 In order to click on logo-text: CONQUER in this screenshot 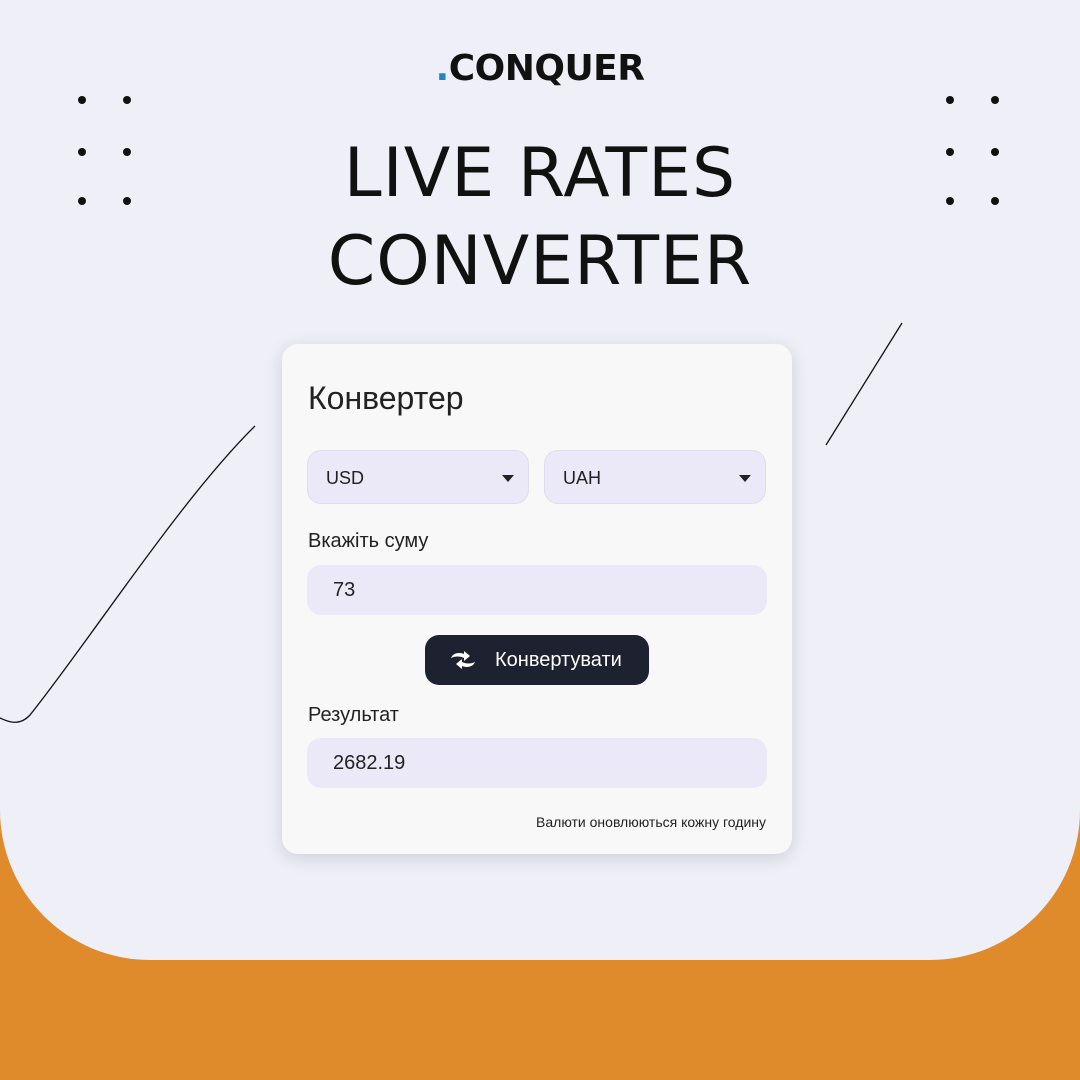, I will do `click(546, 68)`.